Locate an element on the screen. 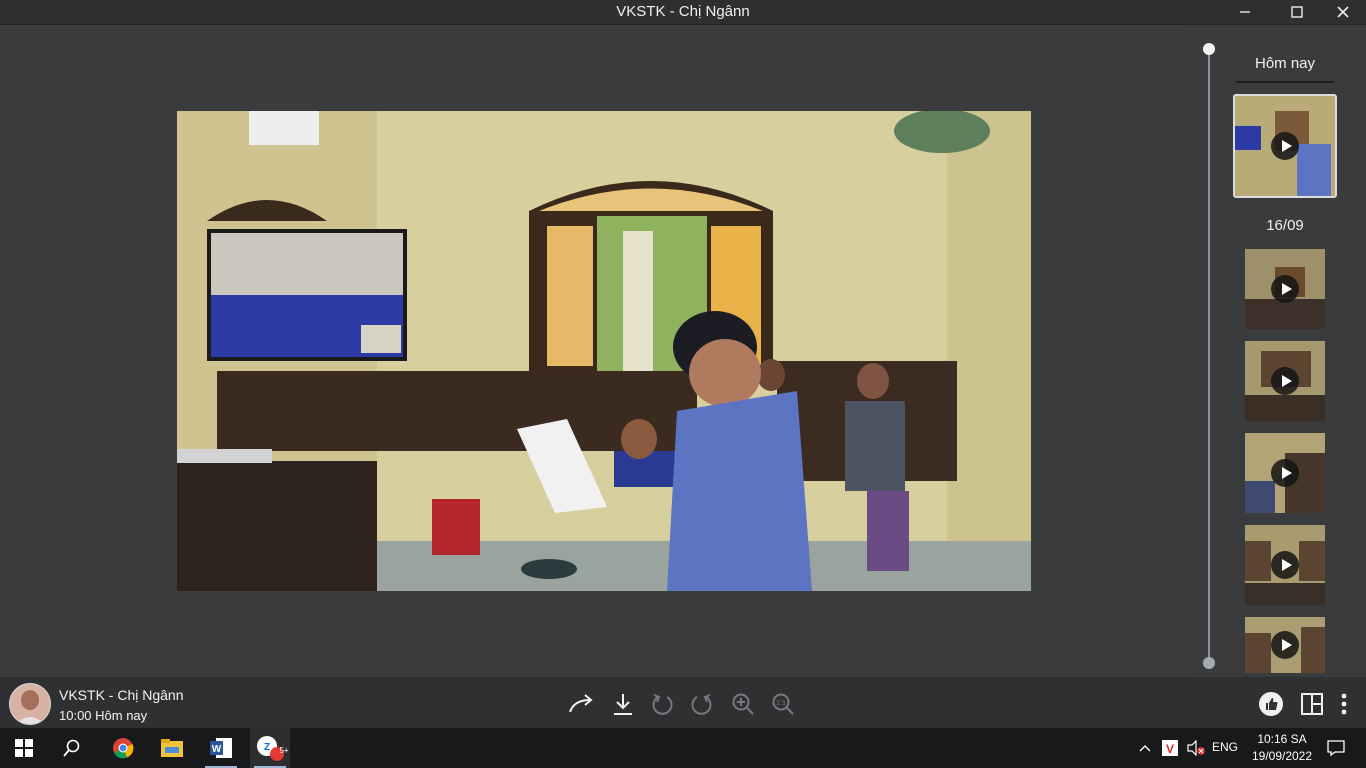  avatar is located at coordinates (30, 704).